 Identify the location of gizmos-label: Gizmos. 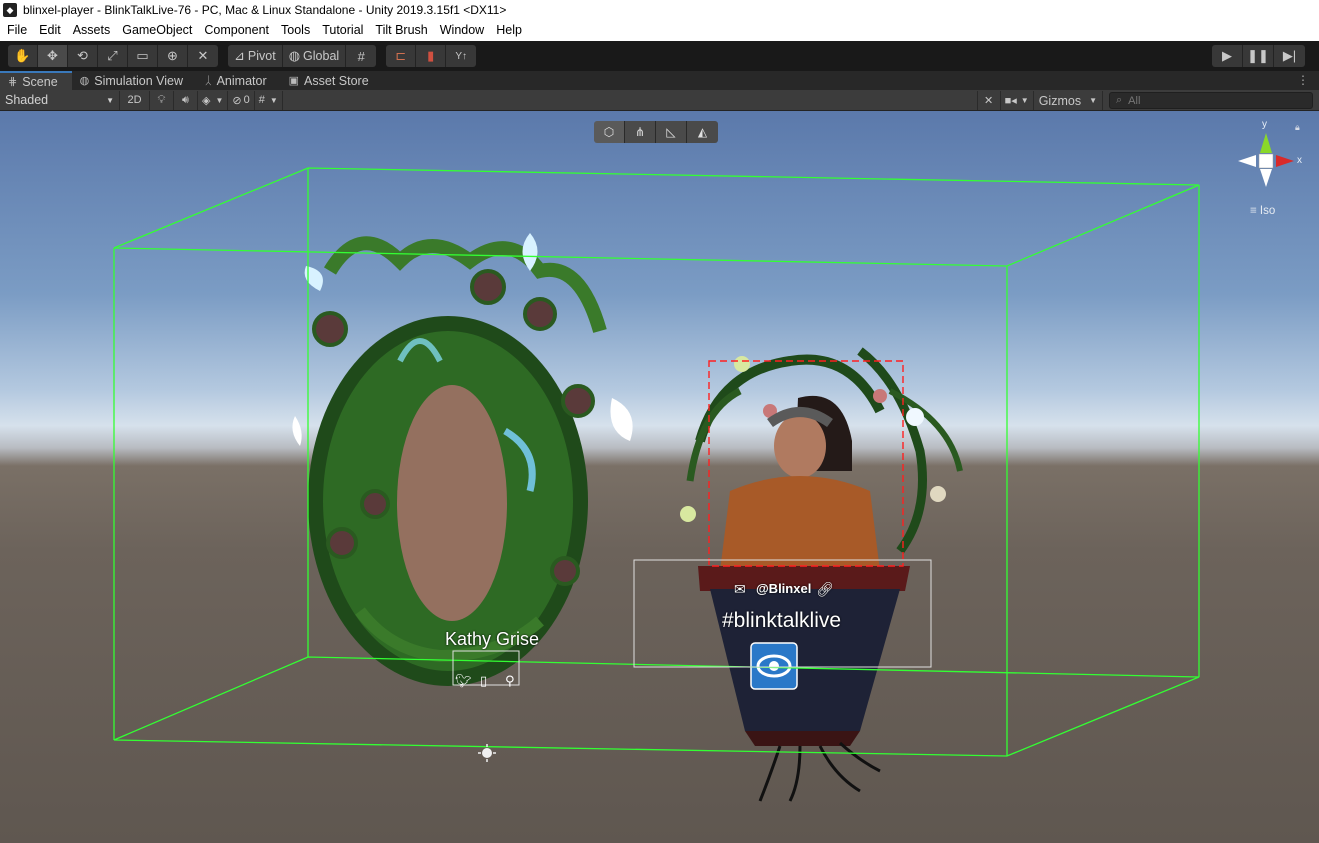
(1060, 100).